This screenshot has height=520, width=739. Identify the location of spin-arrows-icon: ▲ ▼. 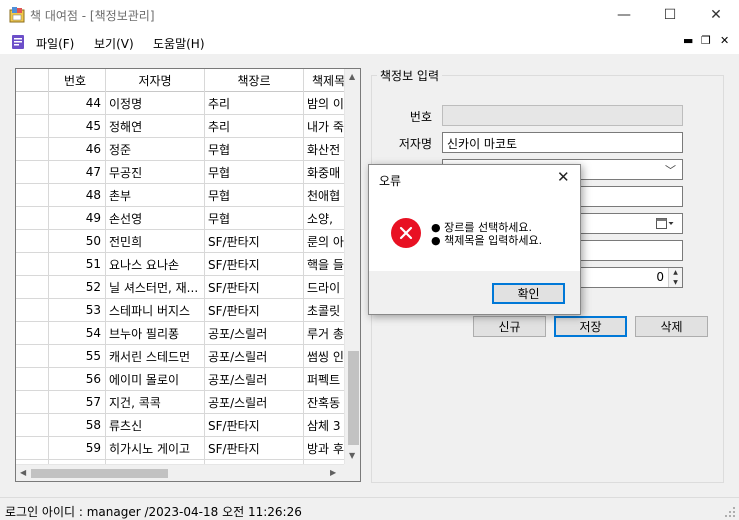
(675, 277).